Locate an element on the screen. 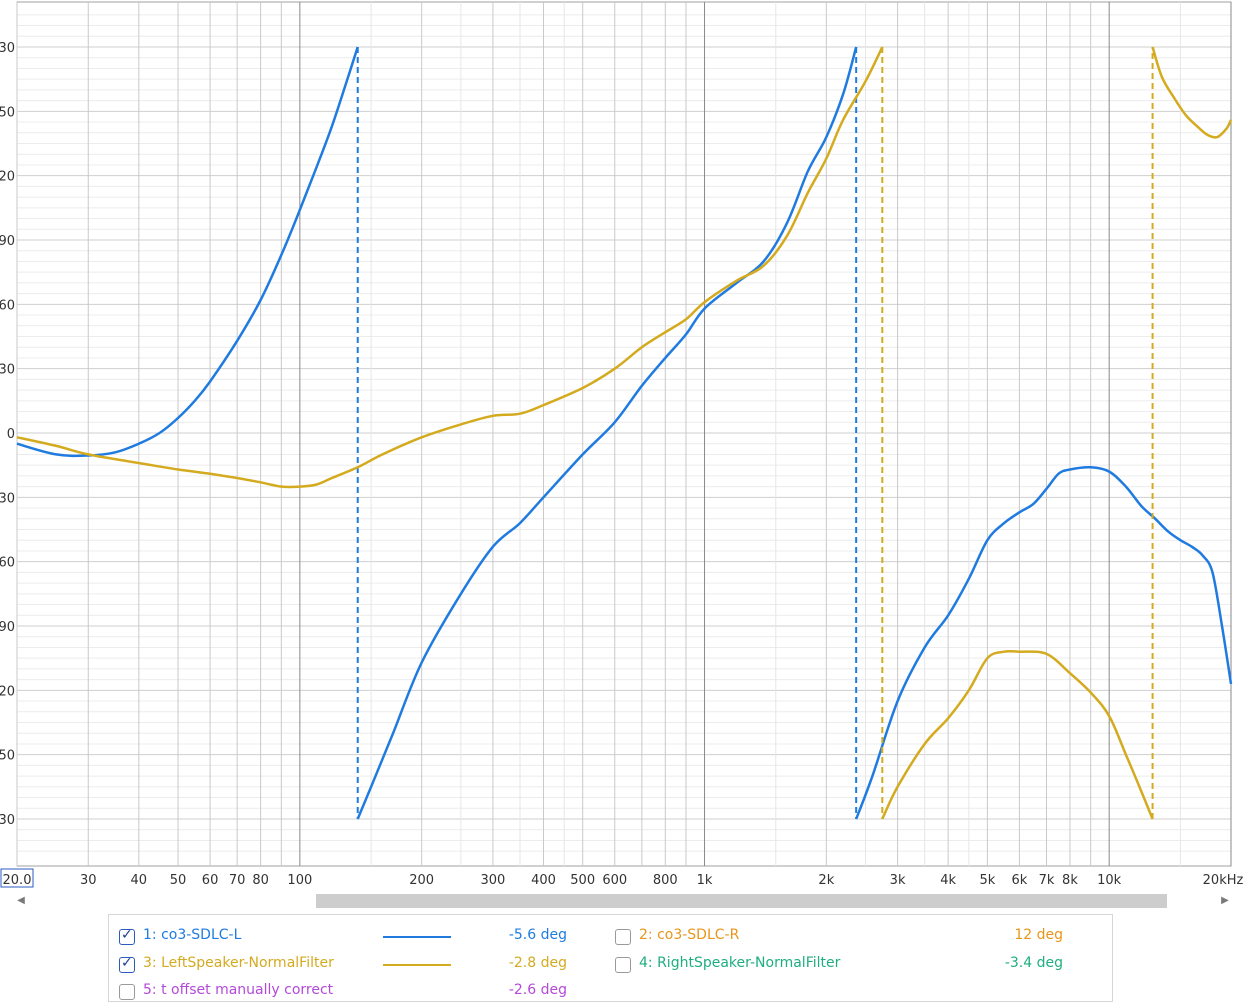 The image size is (1259, 1004). x-tick-label: 600 is located at coordinates (614, 880).